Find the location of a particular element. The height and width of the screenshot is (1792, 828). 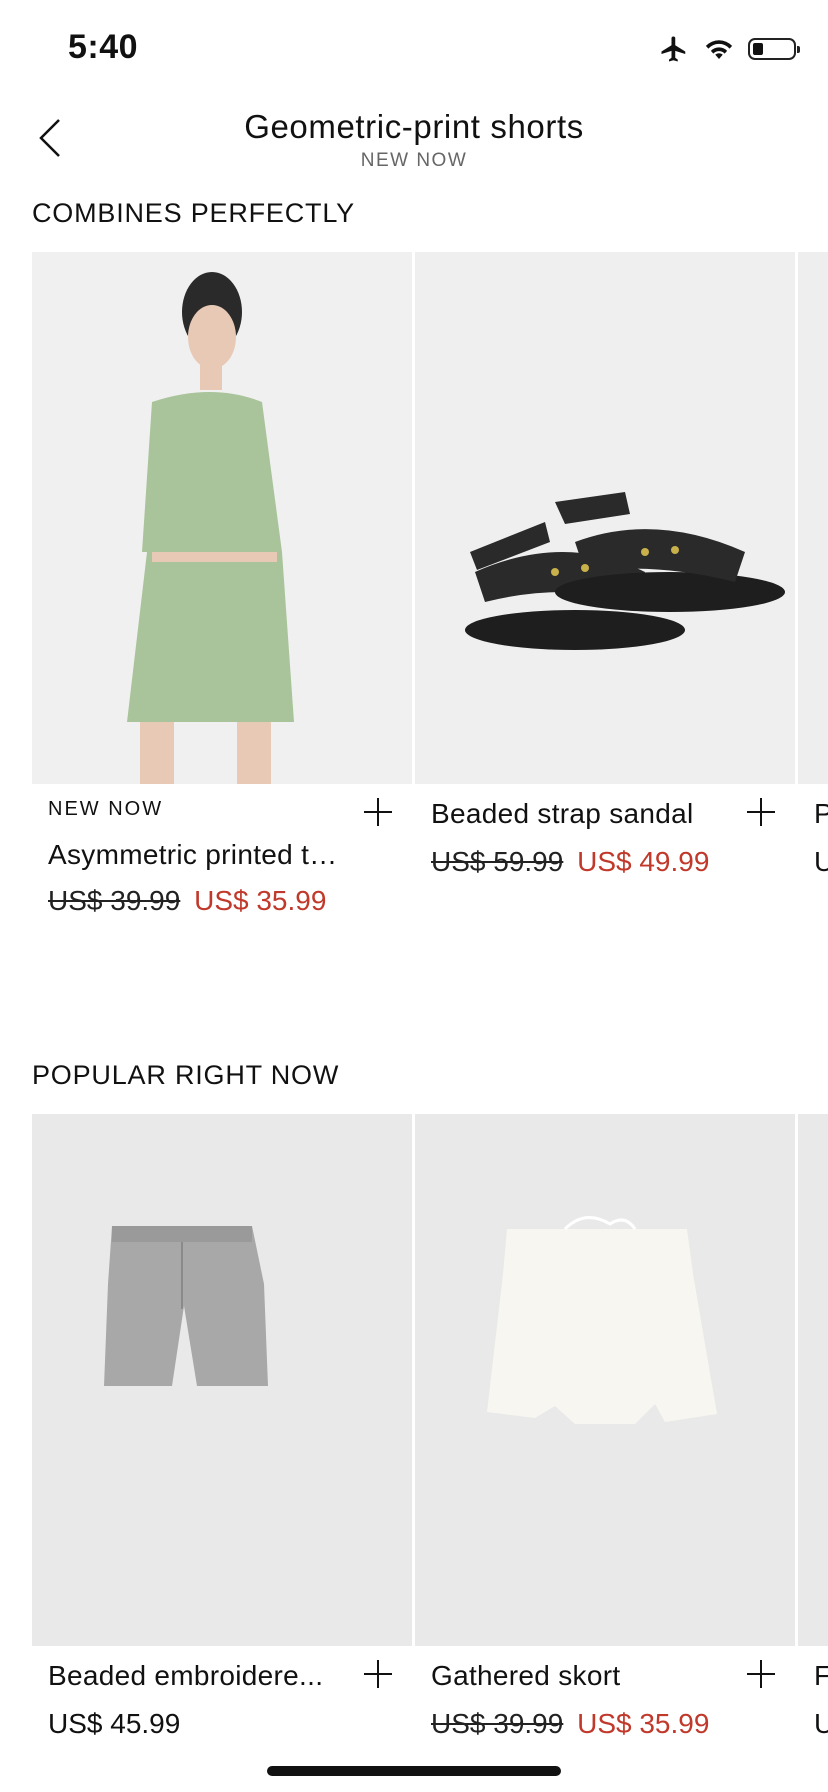

skort-image is located at coordinates (602, 1320).